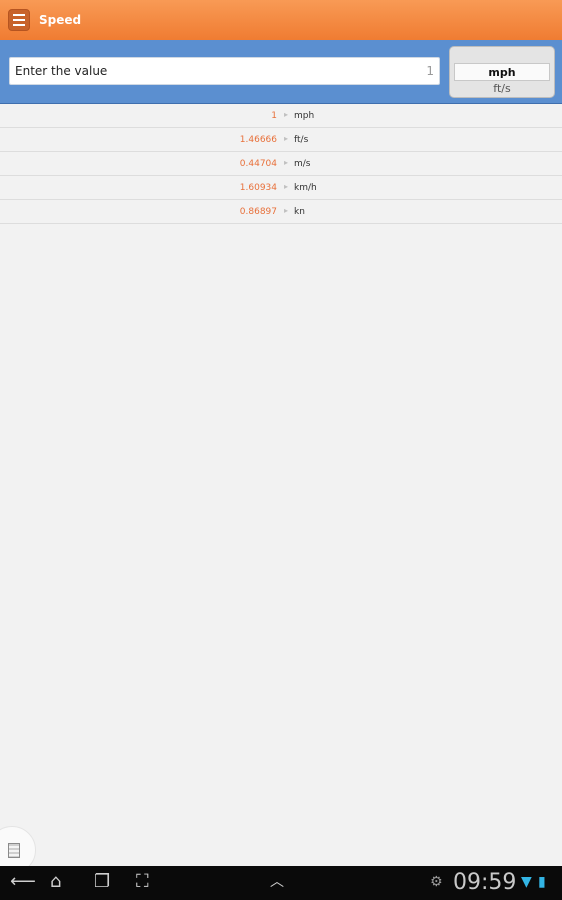 The image size is (562, 900). I want to click on result-unit: mph, so click(304, 116).